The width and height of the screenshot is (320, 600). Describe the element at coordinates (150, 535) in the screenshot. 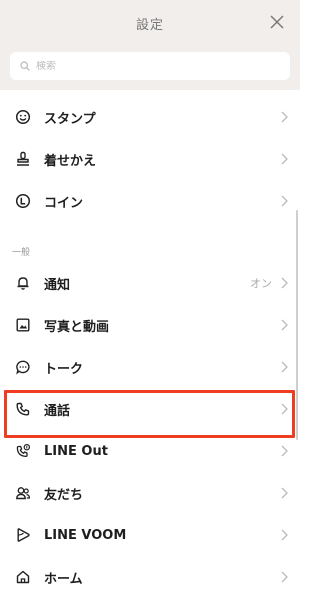

I see `settings-item-line-voom: LINE VOOM` at that location.